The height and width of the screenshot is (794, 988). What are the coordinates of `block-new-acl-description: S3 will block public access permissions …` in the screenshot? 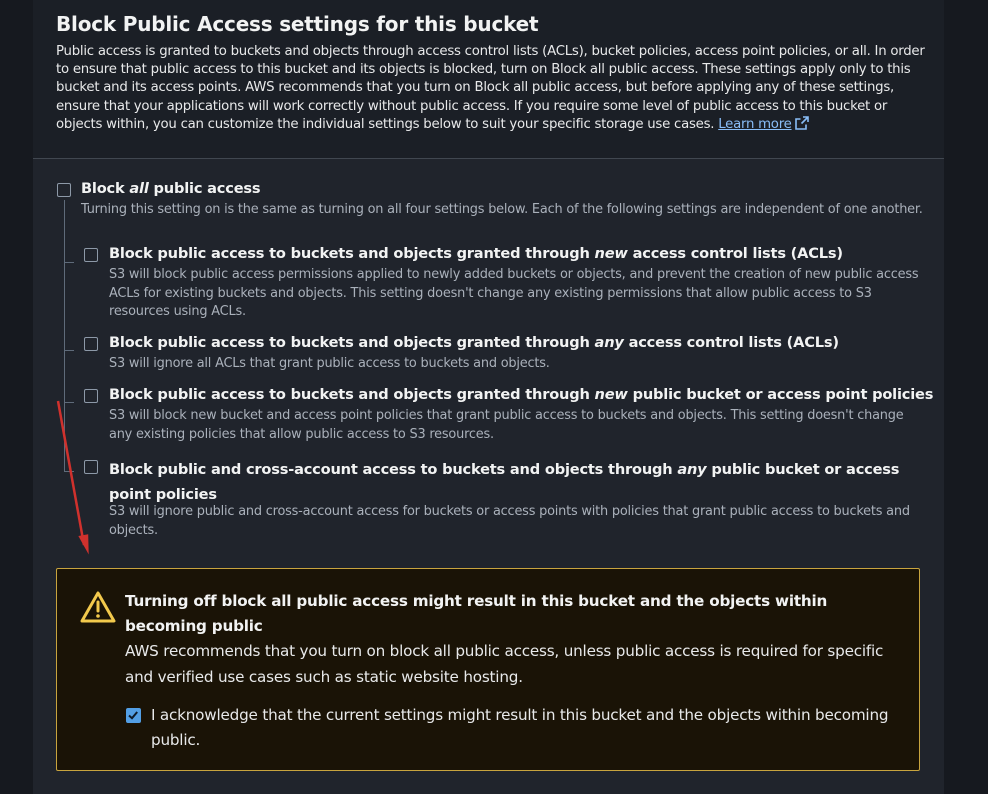 It's located at (514, 293).